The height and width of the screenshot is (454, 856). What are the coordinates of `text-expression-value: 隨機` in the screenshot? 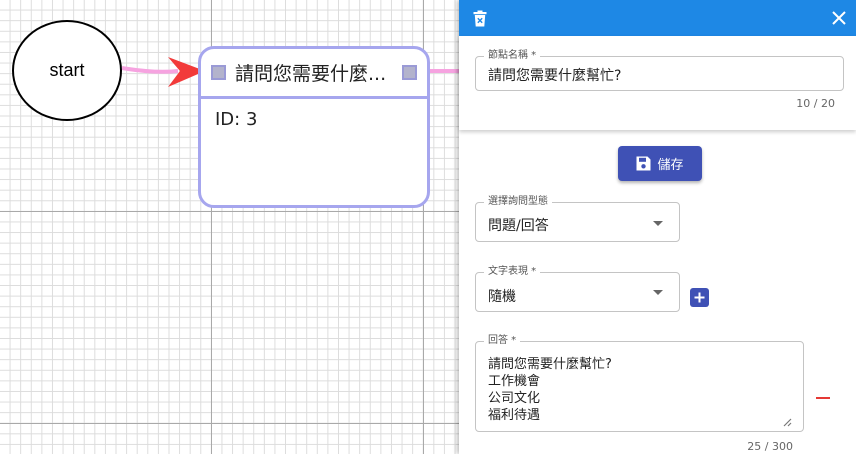 It's located at (502, 297).